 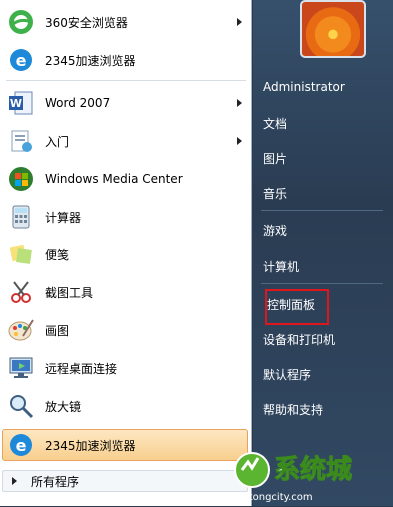 What do you see at coordinates (125, 368) in the screenshot?
I see `program-remote-desktop: 远程桌面连接` at bounding box center [125, 368].